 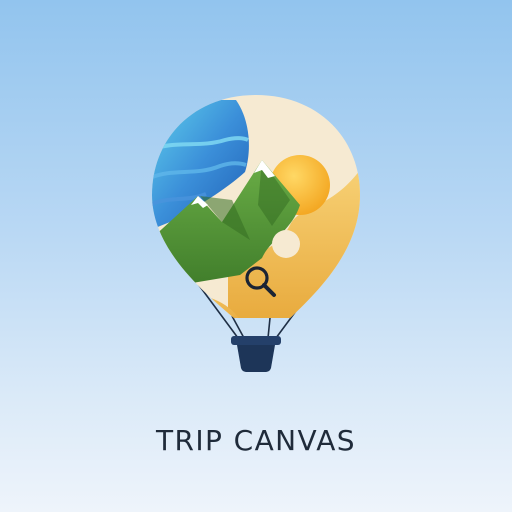 What do you see at coordinates (286, 244) in the screenshot?
I see `porthole-circle` at bounding box center [286, 244].